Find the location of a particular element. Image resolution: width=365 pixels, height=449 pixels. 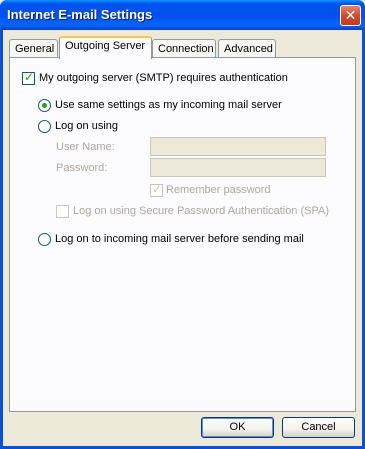

same-settings-radio is located at coordinates (44, 105).